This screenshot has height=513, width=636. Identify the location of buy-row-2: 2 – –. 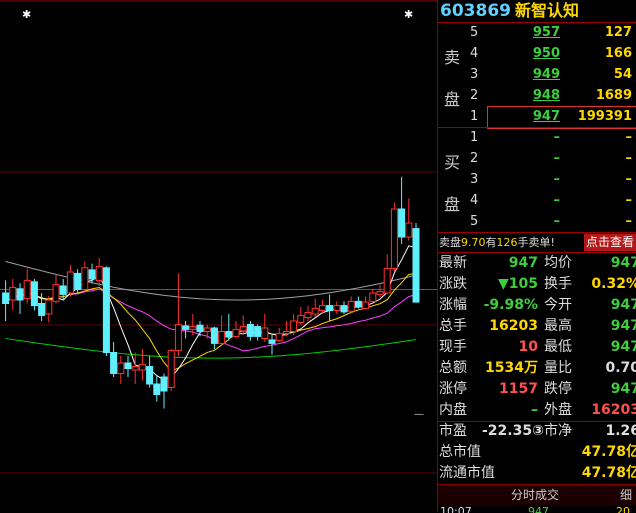
(548, 158).